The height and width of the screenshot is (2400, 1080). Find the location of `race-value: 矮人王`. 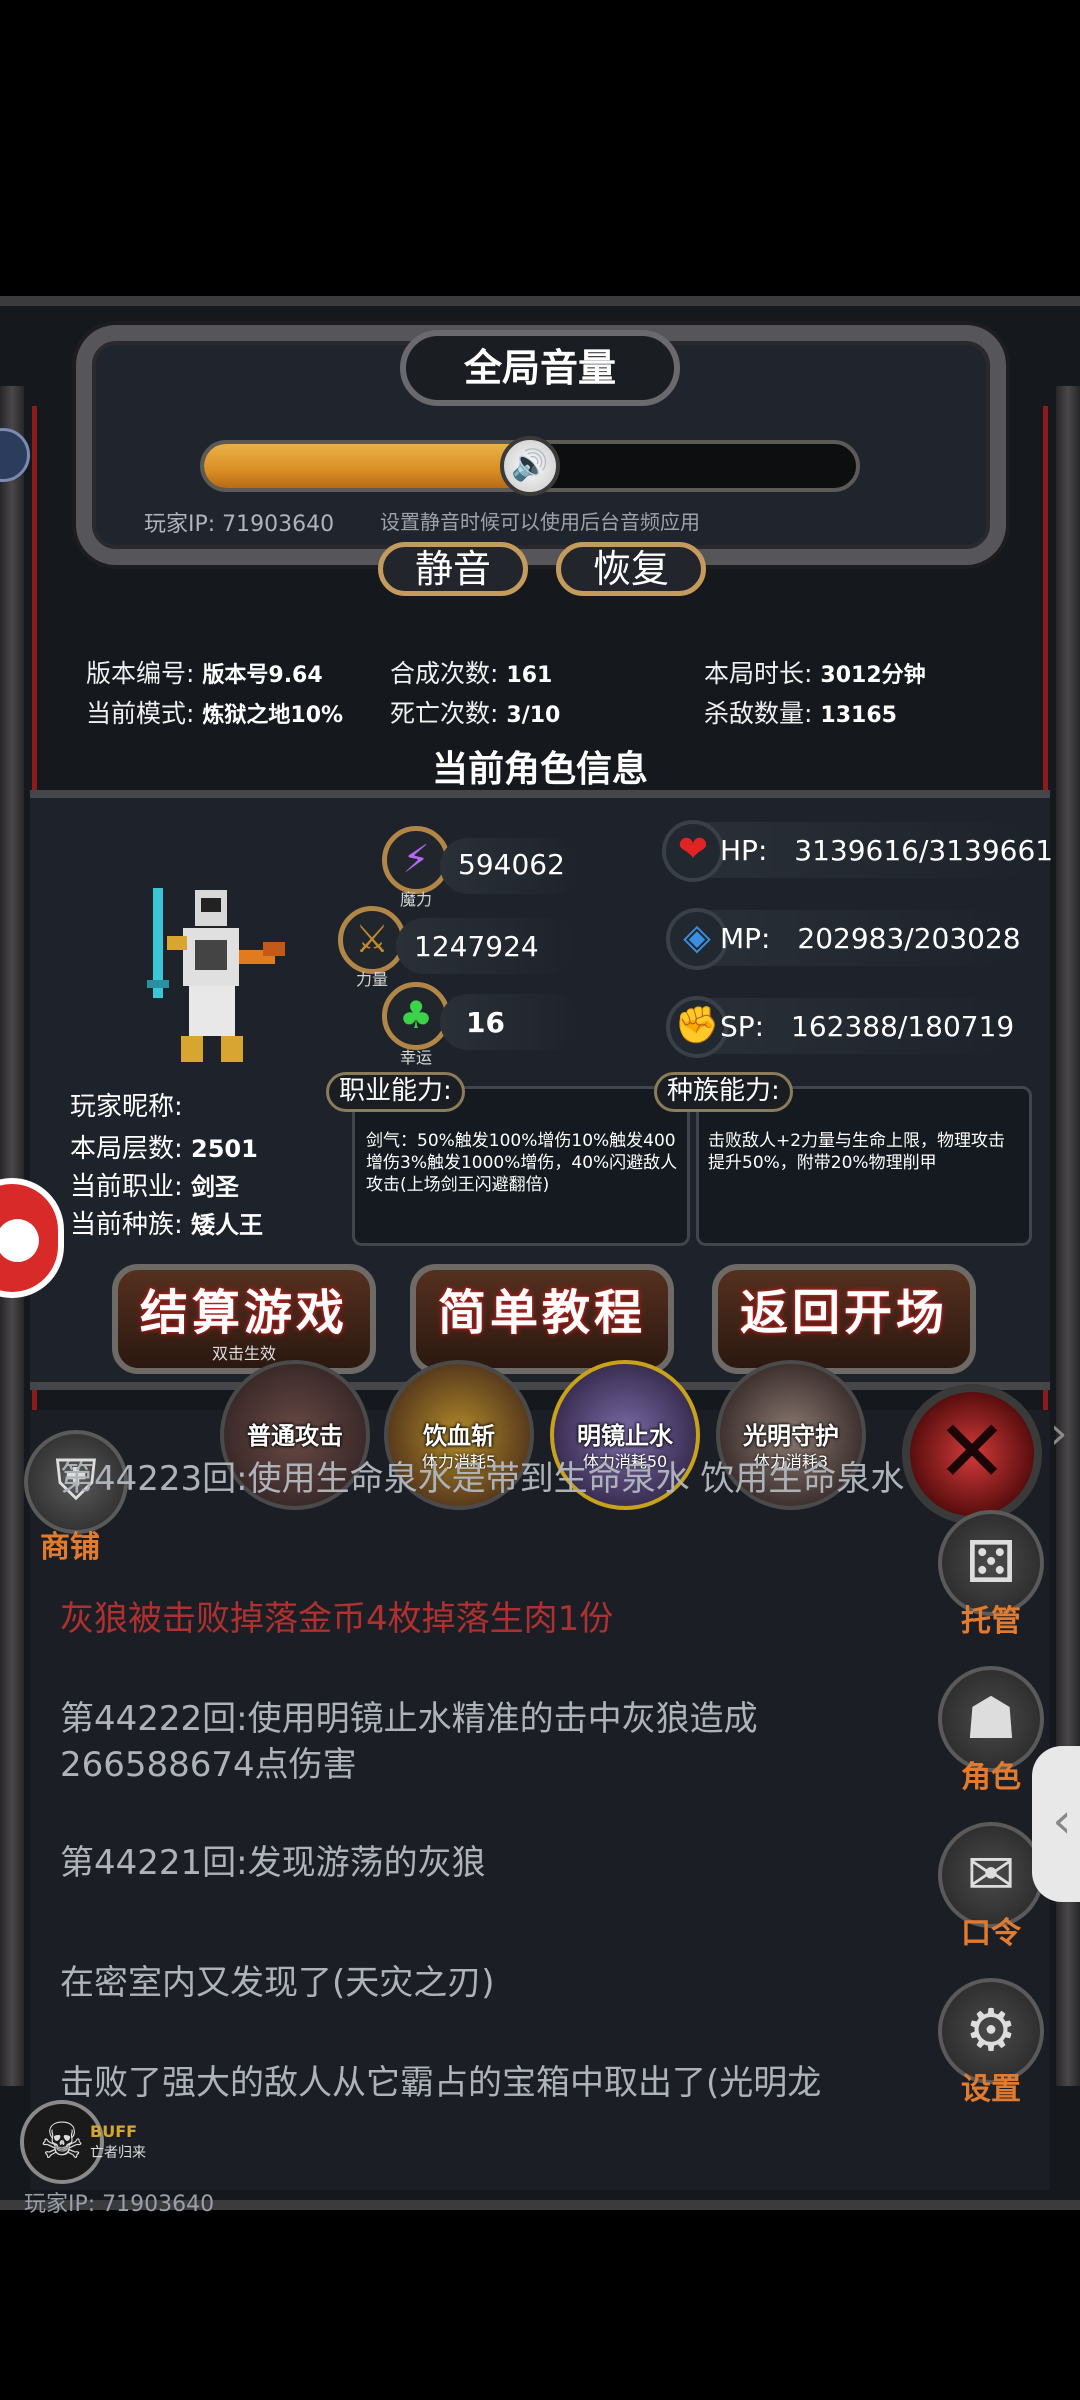

race-value: 矮人王 is located at coordinates (227, 1225).